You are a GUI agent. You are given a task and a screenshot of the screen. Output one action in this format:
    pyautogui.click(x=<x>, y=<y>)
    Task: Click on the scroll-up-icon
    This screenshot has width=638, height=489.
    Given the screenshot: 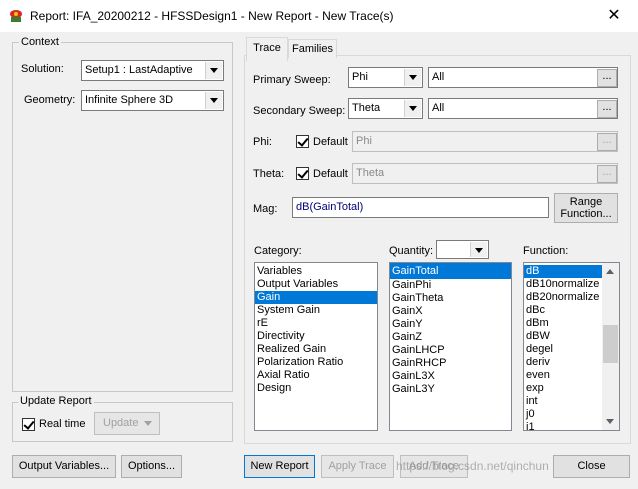 What is the action you would take?
    pyautogui.click(x=610, y=271)
    